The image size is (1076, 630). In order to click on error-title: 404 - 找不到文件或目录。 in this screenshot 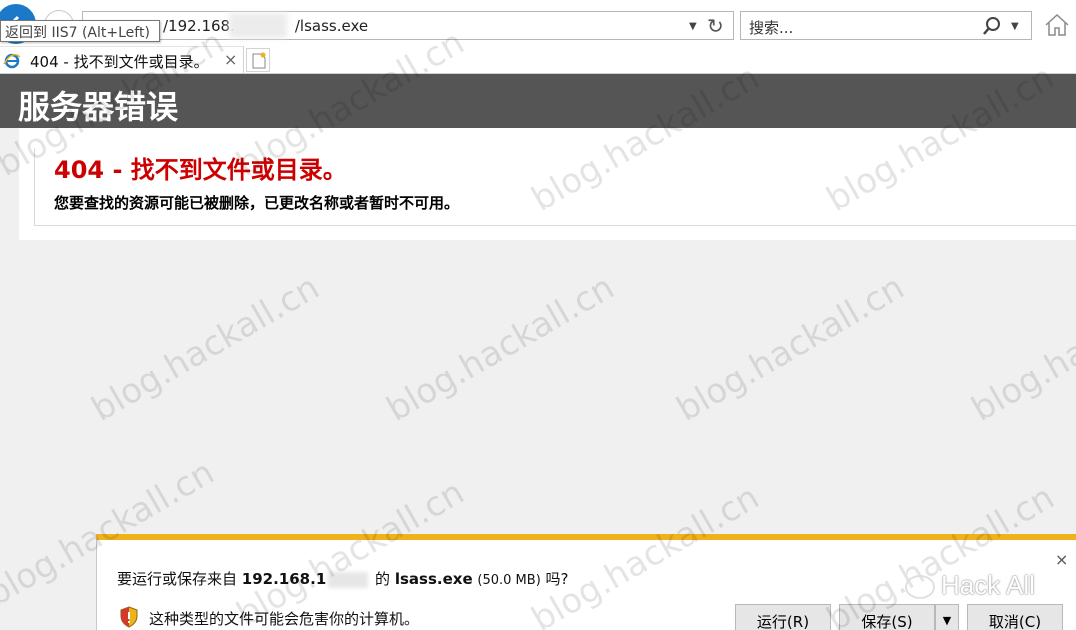, I will do `click(200, 170)`.